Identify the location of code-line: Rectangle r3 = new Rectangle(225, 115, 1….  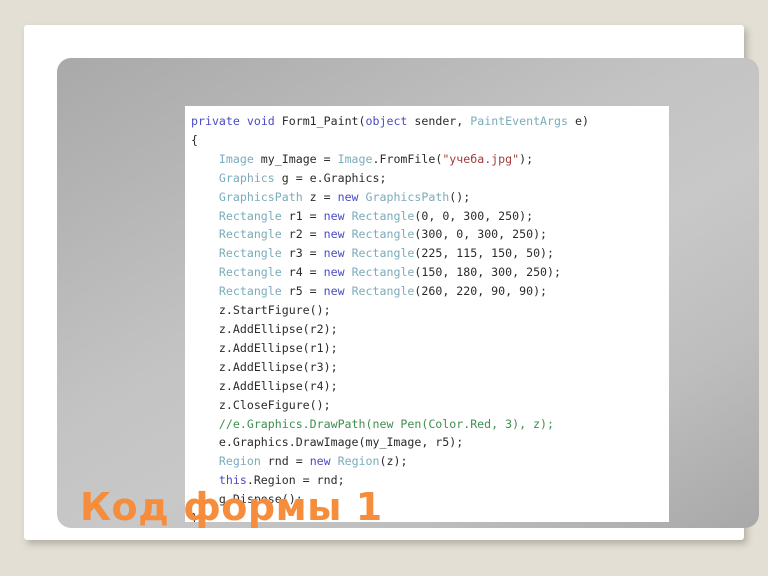
(430, 253).